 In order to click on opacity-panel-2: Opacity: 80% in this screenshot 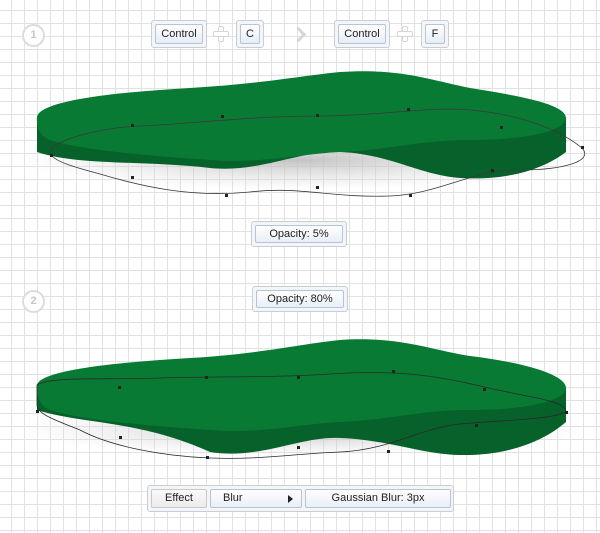, I will do `click(300, 299)`.